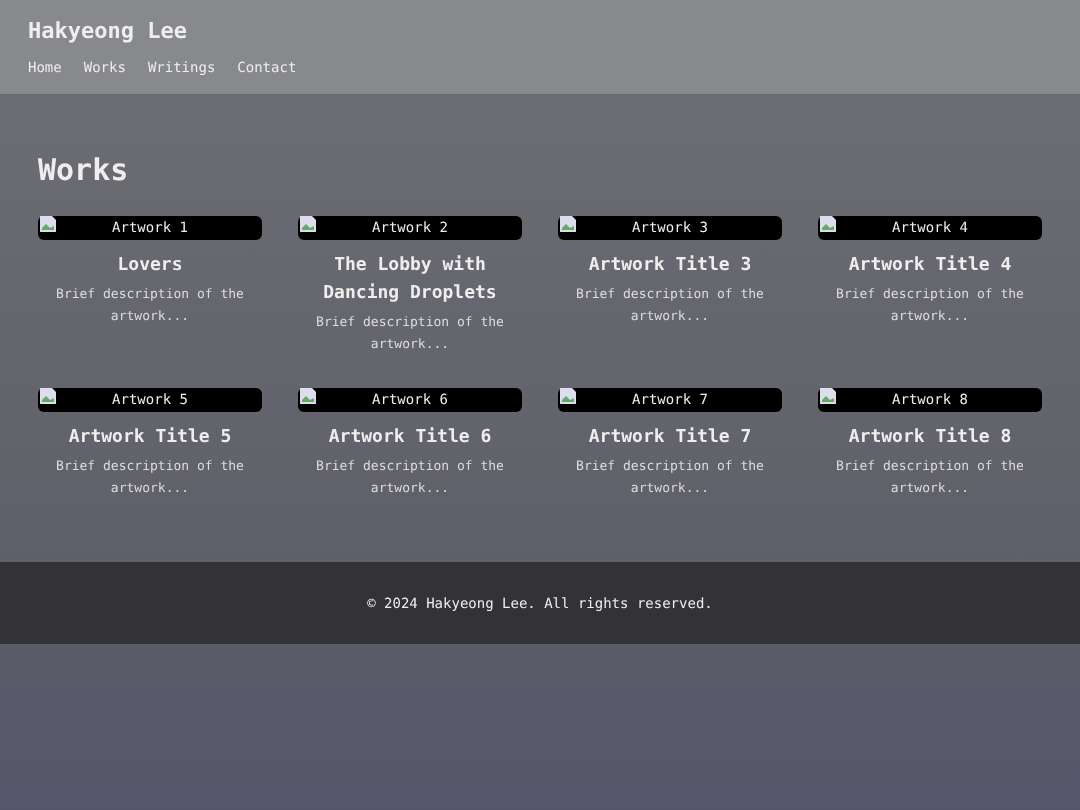 This screenshot has height=810, width=1080. I want to click on artwork-title: The Lobby with Dancing Droplets, so click(410, 280).